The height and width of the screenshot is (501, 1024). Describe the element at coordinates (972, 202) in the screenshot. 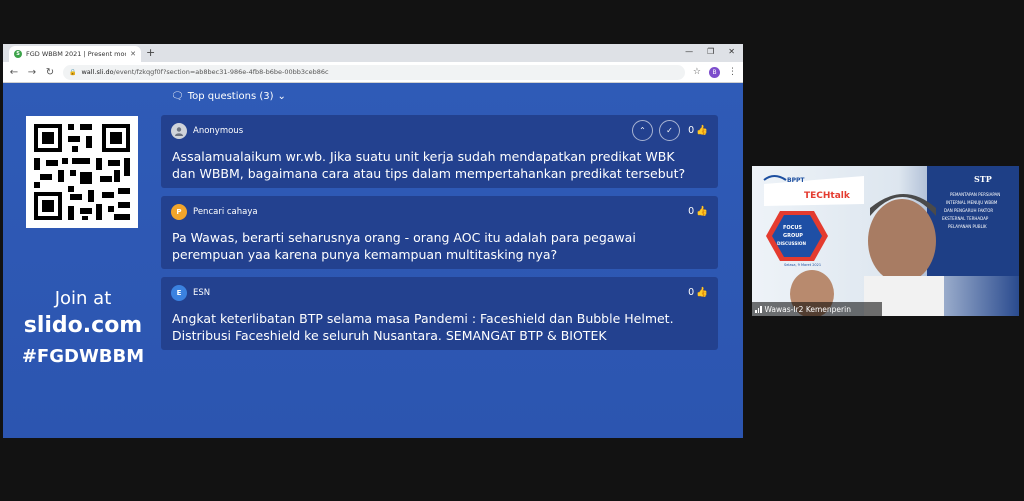

I see `svg-text: INTERNAL MENUJU WBBM` at that location.